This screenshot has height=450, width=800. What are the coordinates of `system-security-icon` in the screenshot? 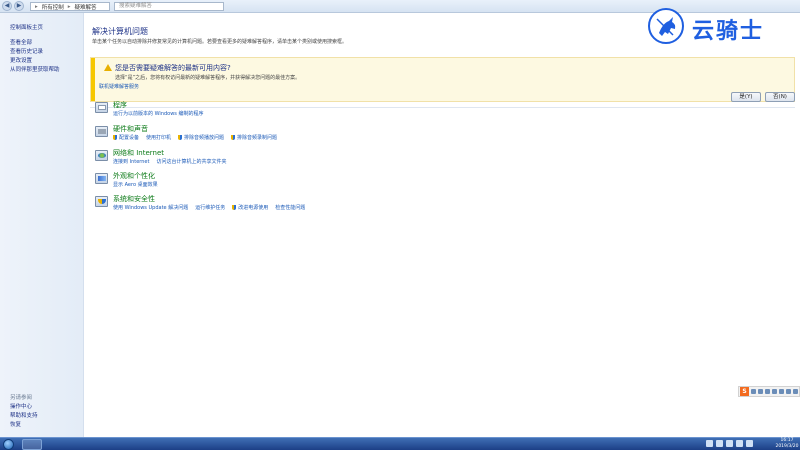 It's located at (101, 201).